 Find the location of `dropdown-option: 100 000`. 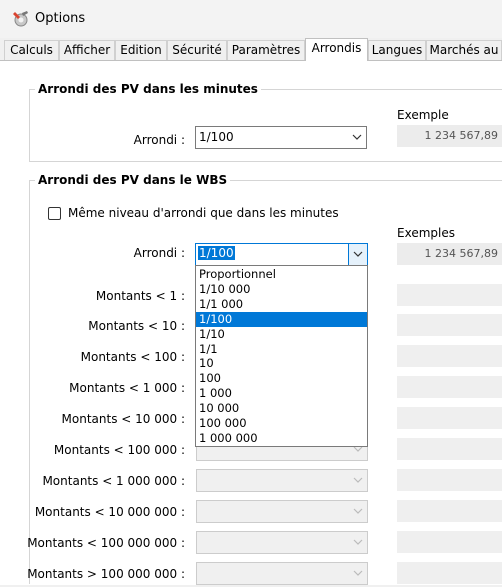

dropdown-option: 100 000 is located at coordinates (281, 423).